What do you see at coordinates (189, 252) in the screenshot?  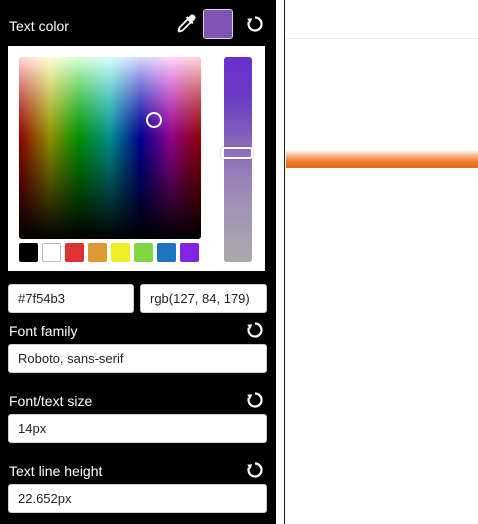 I see `preset-swatch-purple` at bounding box center [189, 252].